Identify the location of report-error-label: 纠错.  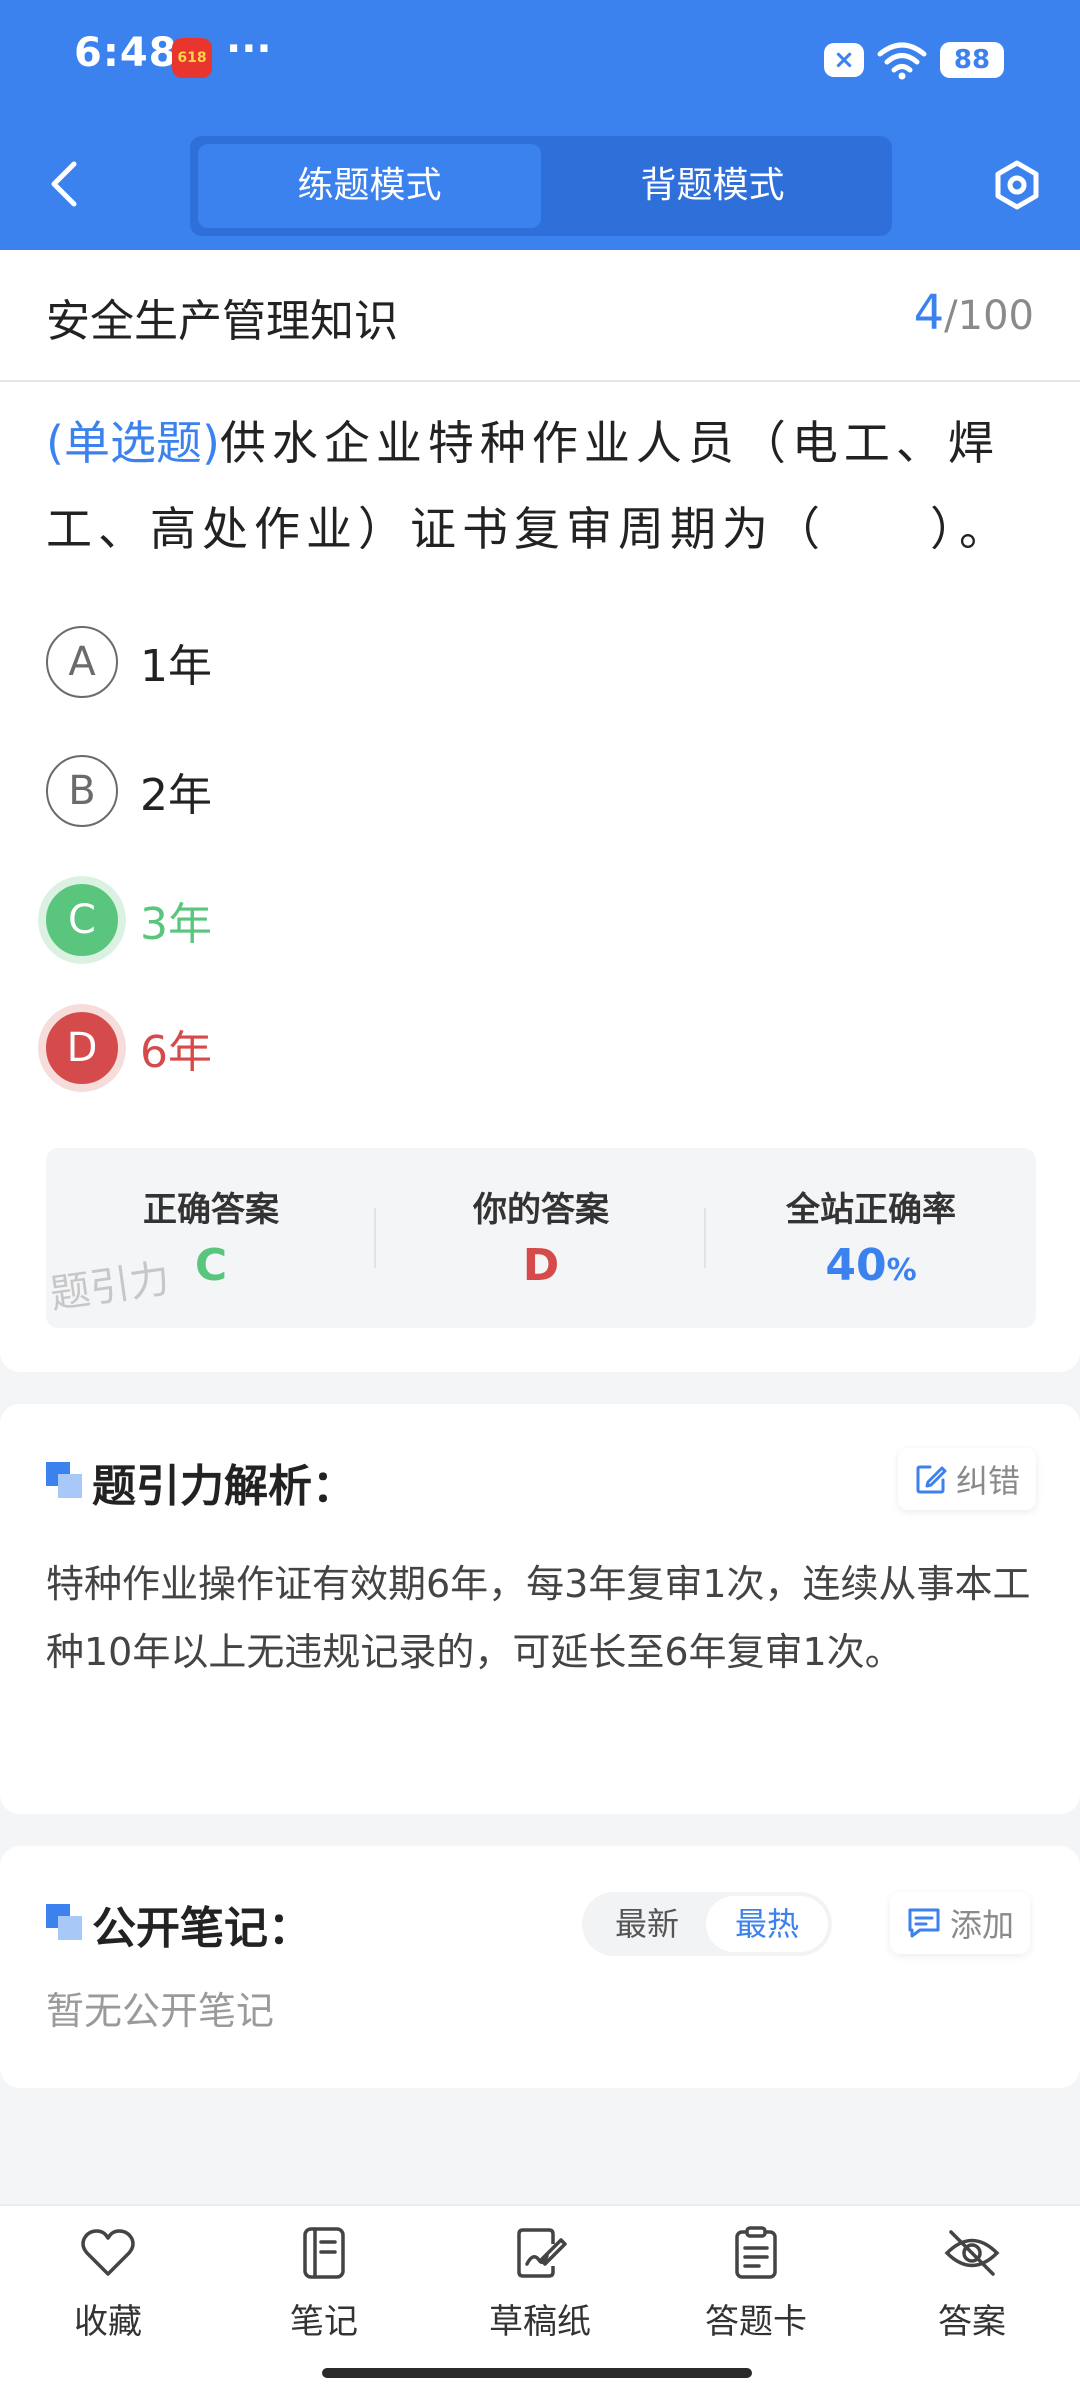
(988, 1481).